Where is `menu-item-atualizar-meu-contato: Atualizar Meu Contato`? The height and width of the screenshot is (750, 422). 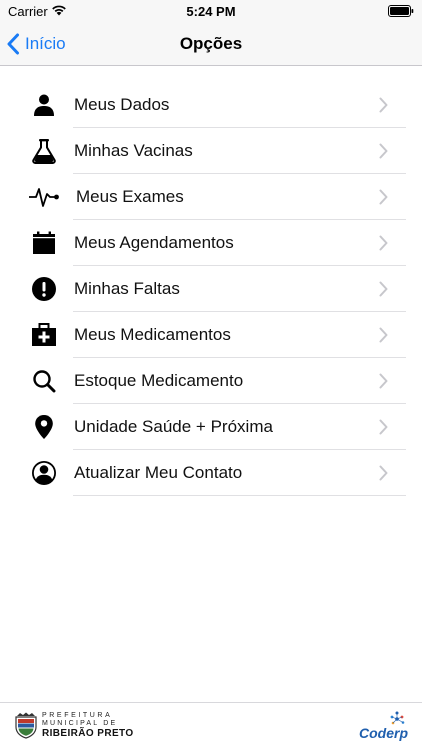
menu-item-atualizar-meu-contato: Atualizar Meu Contato is located at coordinates (211, 473).